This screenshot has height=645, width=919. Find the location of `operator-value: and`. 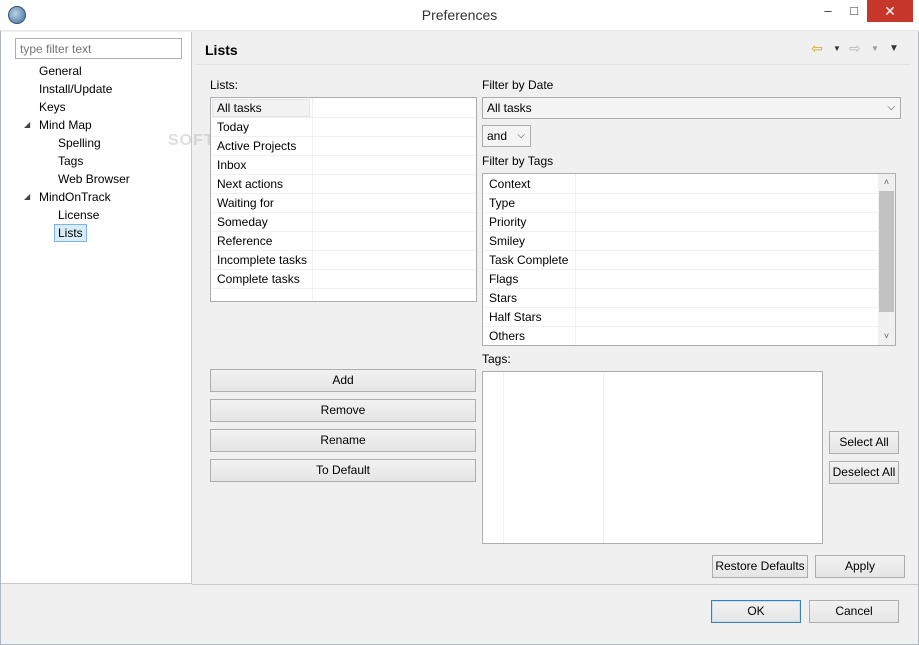

operator-value: and is located at coordinates (497, 136).